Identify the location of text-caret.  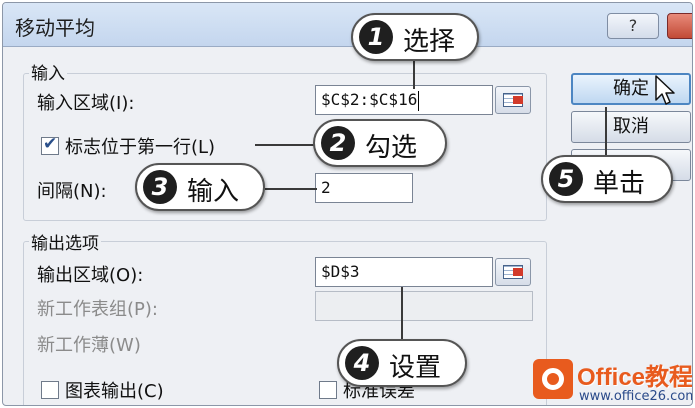
(419, 100).